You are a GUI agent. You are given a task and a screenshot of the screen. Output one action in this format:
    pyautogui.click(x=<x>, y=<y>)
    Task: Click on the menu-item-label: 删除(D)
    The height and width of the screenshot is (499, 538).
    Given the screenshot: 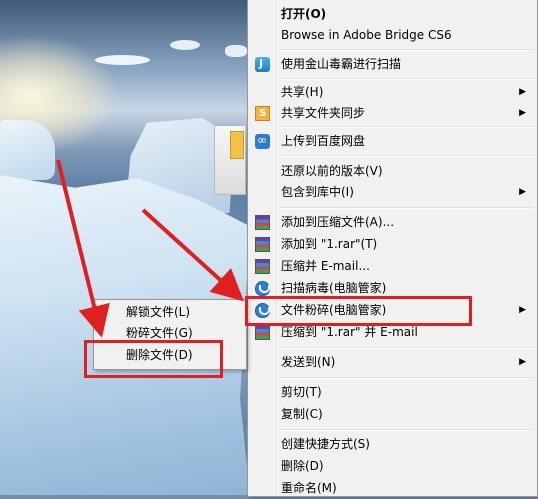 What is the action you would take?
    pyautogui.click(x=302, y=466)
    